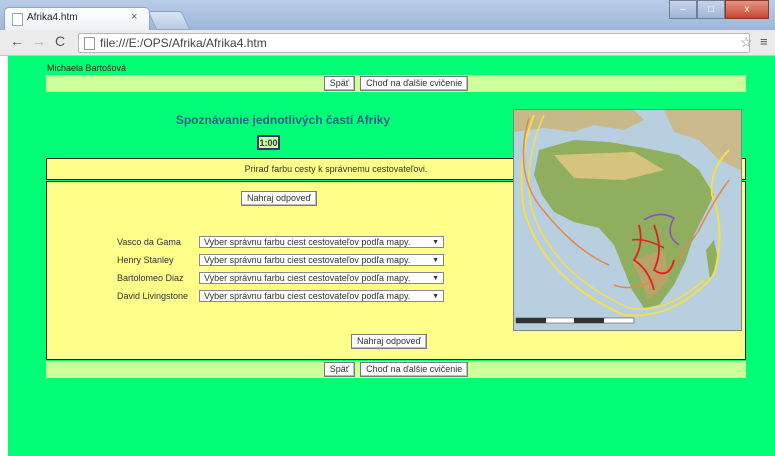 This screenshot has width=775, height=456. Describe the element at coordinates (339, 83) in the screenshot. I see `back-button: Späť` at that location.